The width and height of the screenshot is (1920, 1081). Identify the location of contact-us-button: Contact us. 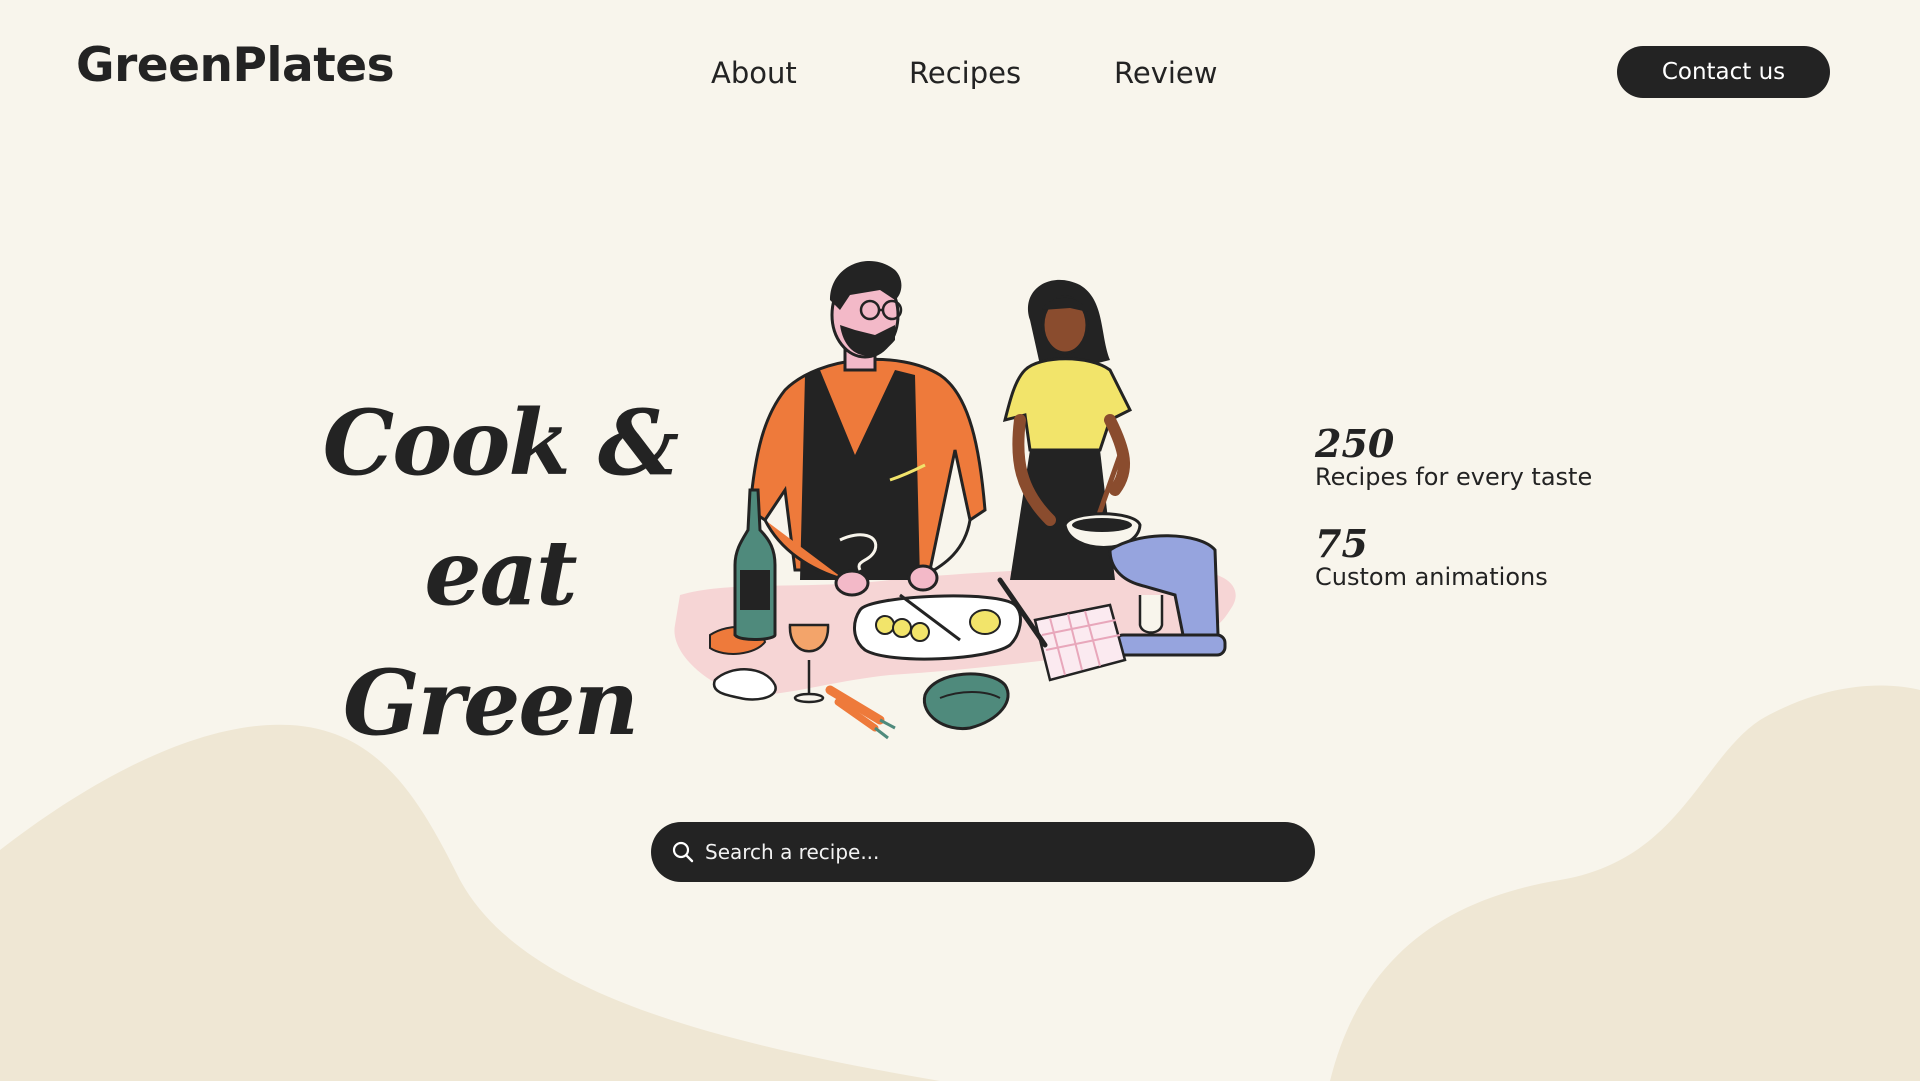
(1723, 72).